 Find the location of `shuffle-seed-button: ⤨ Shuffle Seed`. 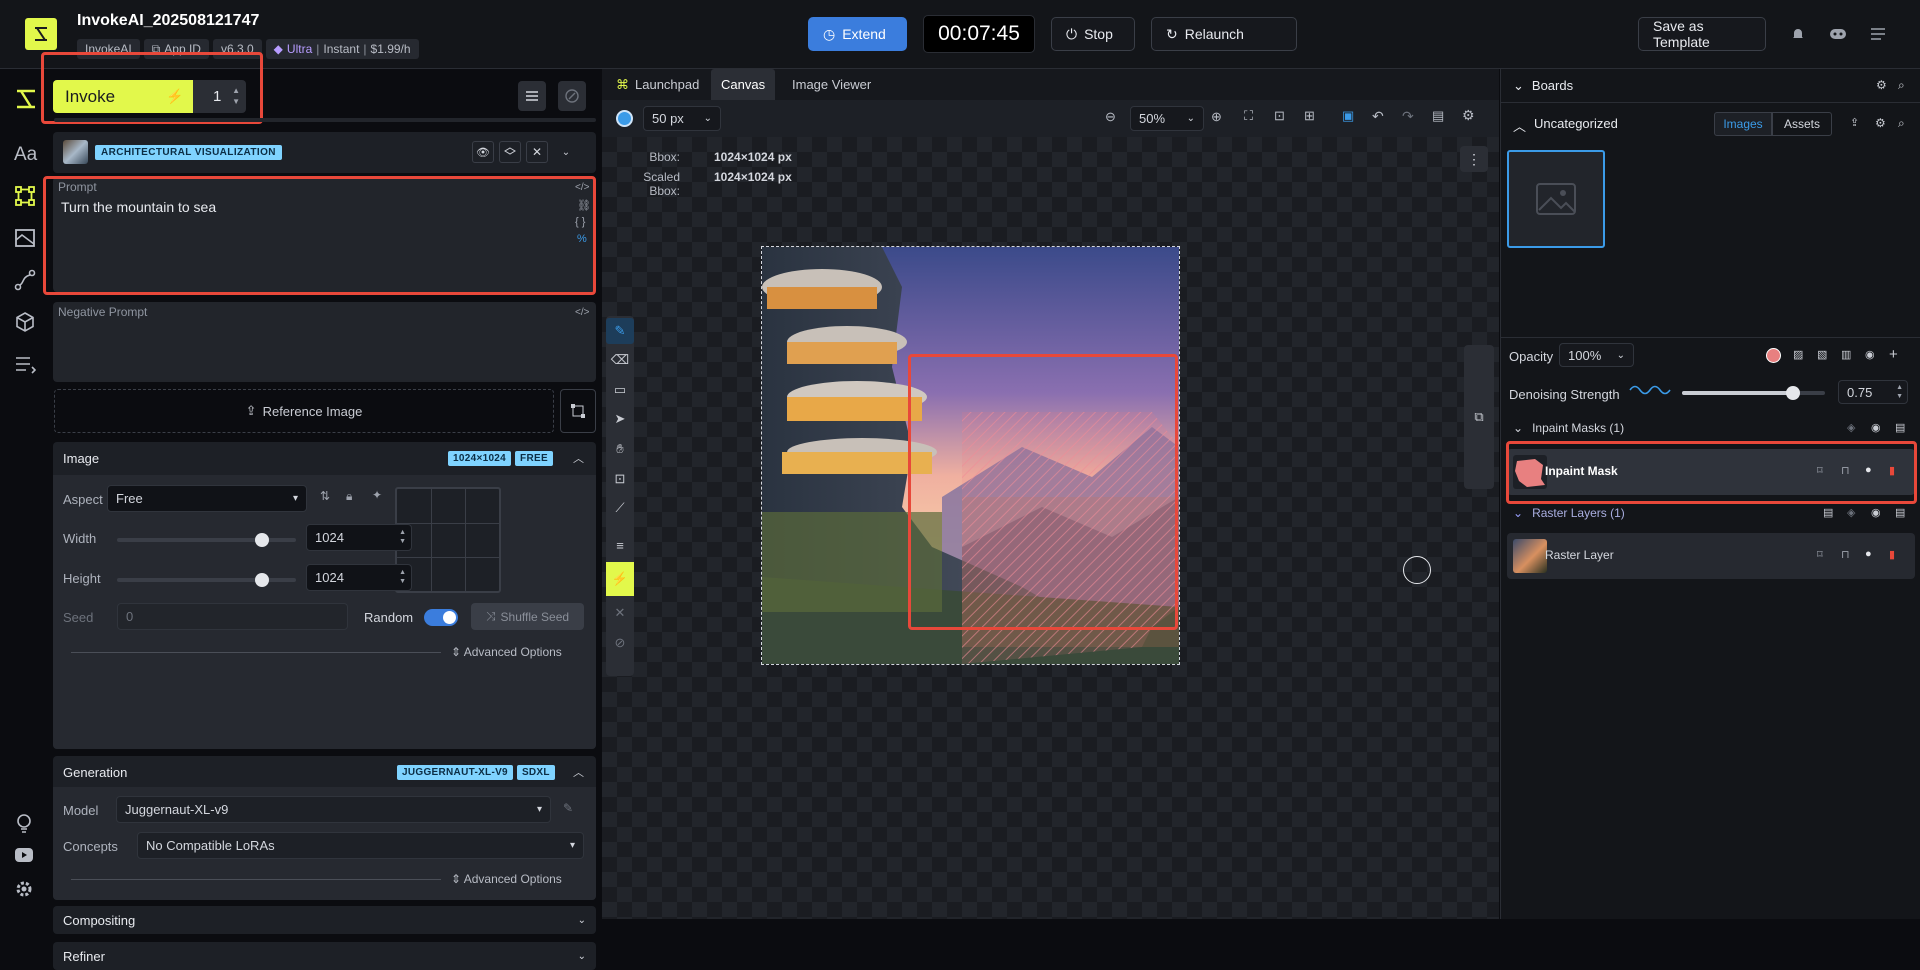

shuffle-seed-button: ⤨ Shuffle Seed is located at coordinates (527, 616).